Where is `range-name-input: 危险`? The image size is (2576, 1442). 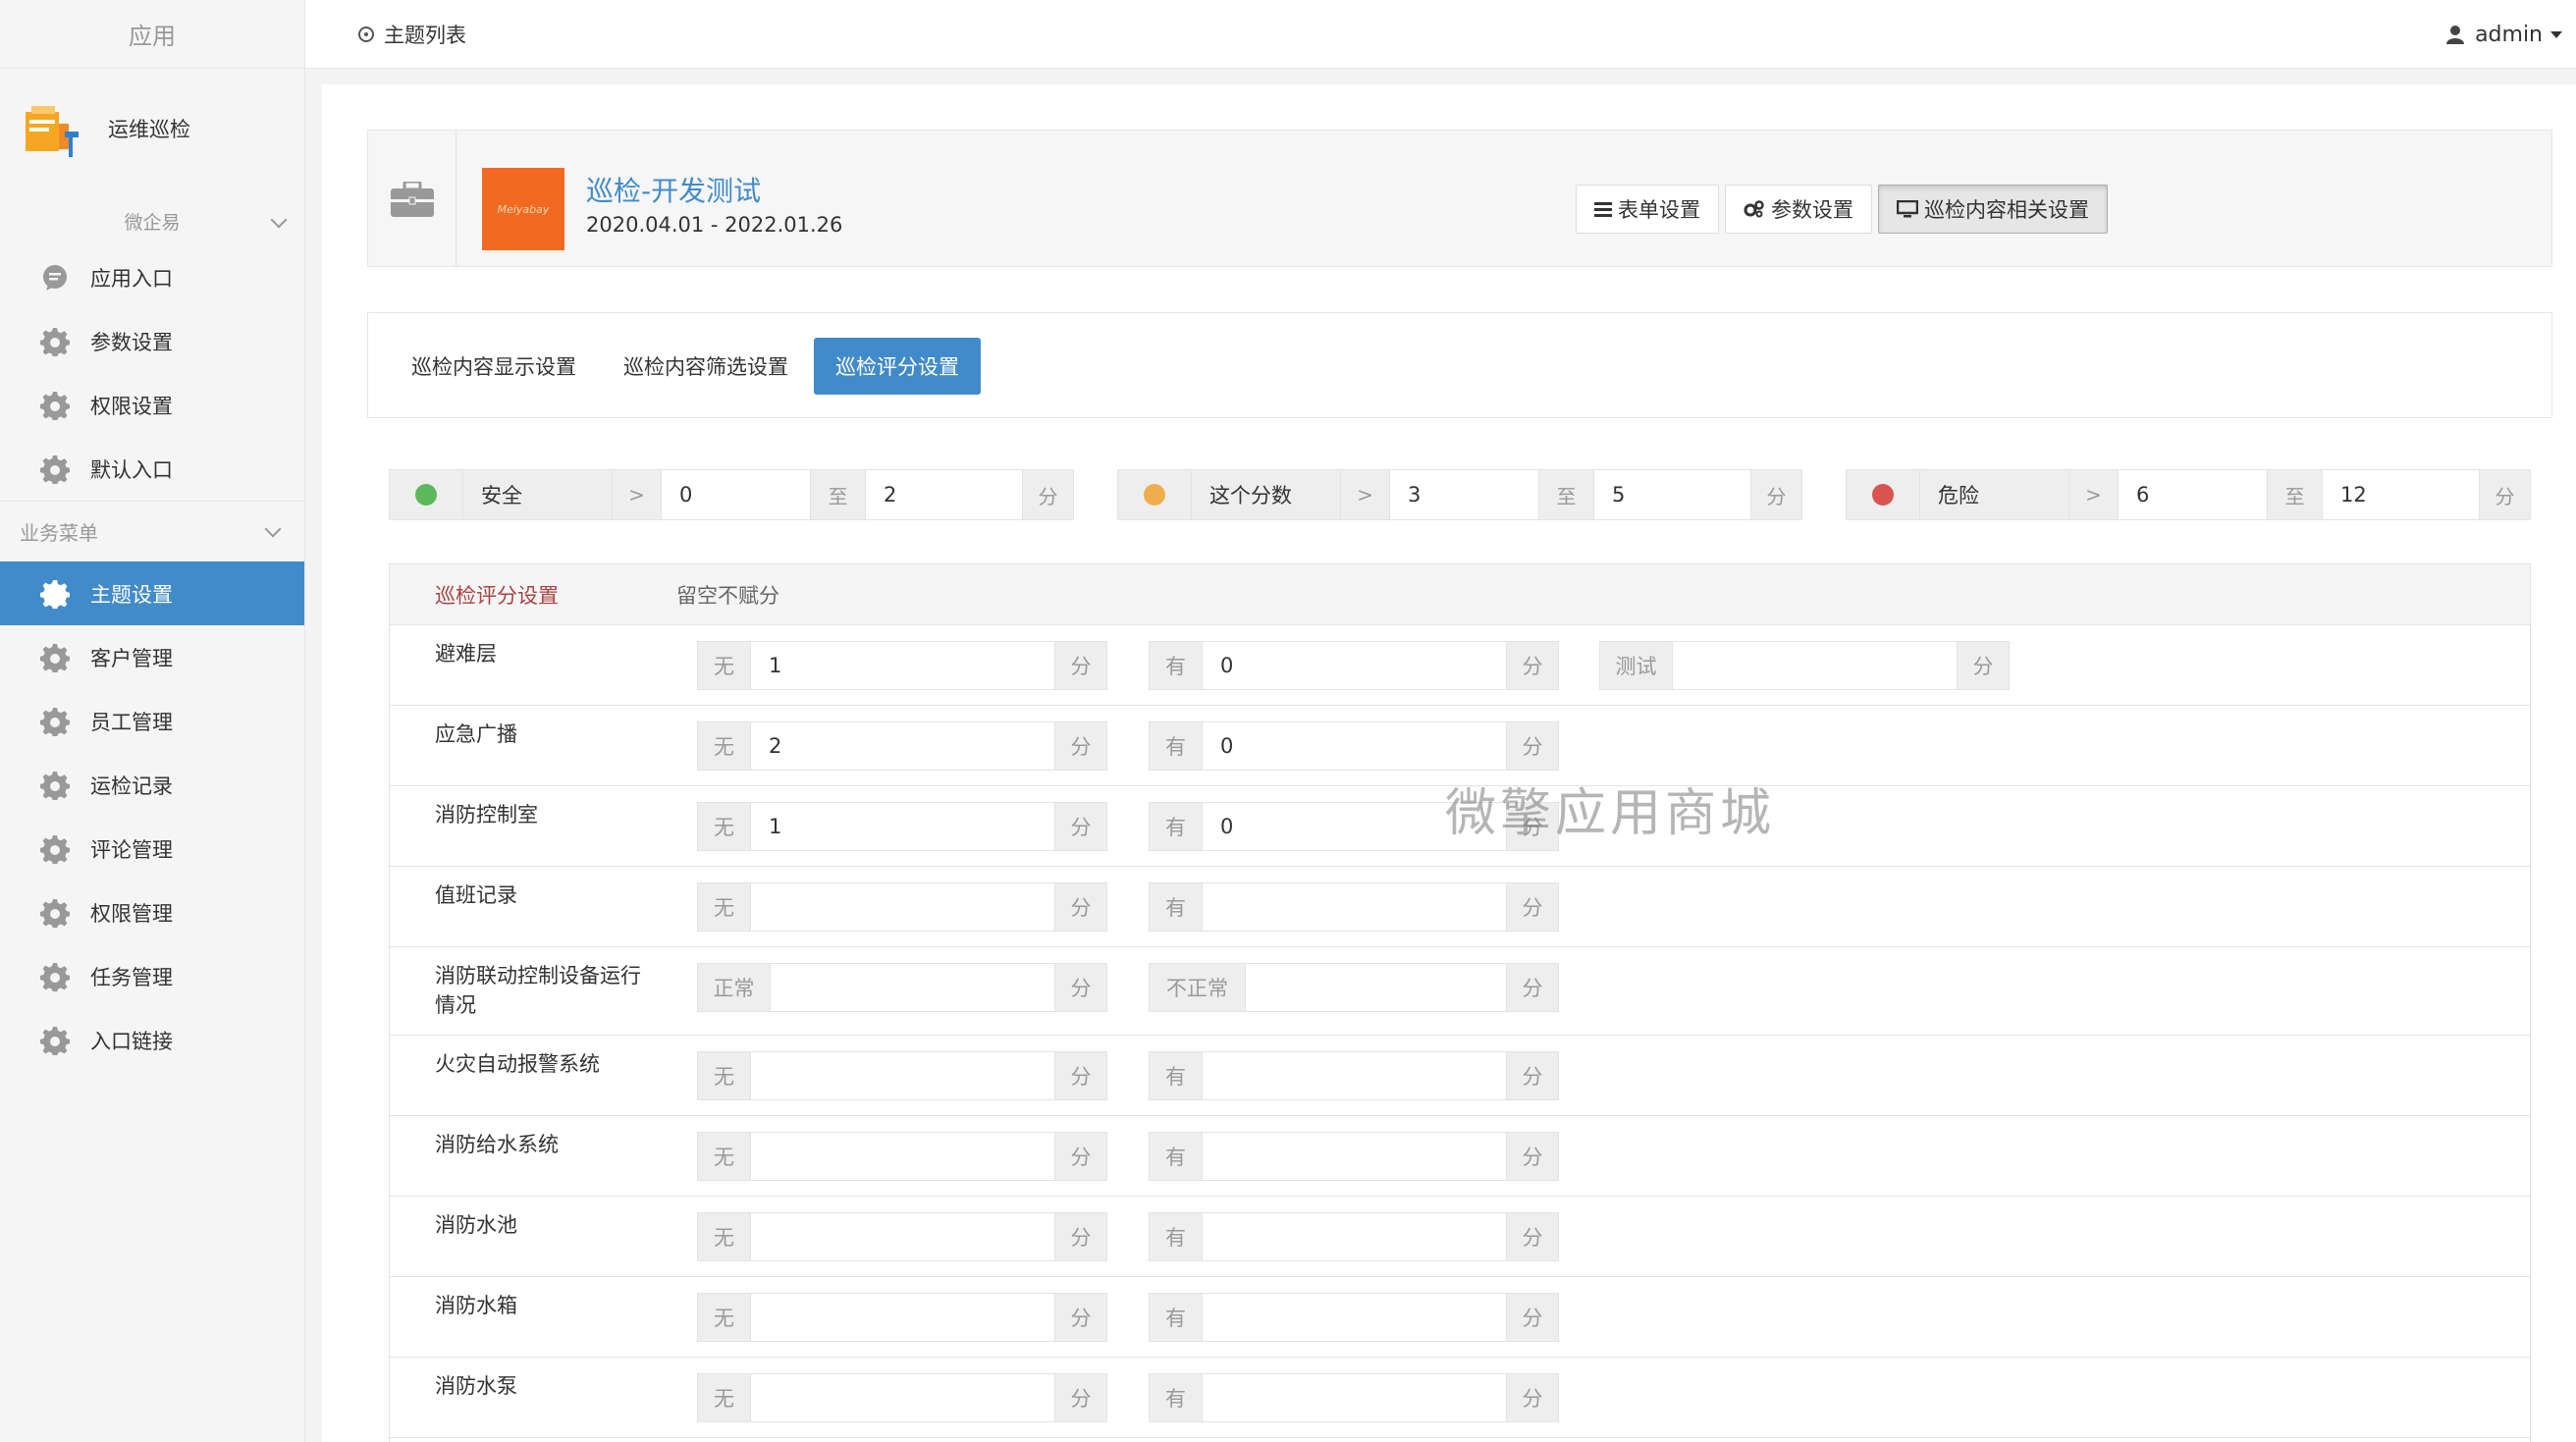
range-name-input: 危险 is located at coordinates (1994, 494).